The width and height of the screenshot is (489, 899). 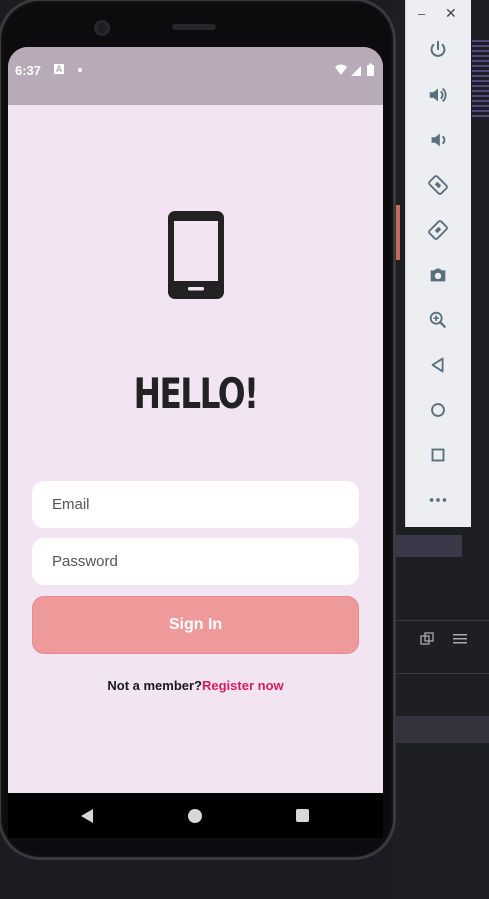 I want to click on home-icon, so click(x=438, y=410).